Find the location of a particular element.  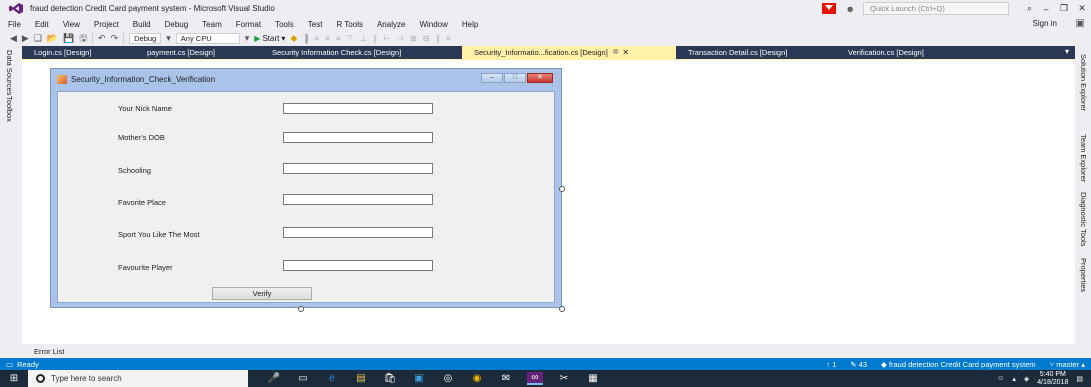

tab-transaction-detail-design: Transaction Detail.cs [Design] is located at coordinates (756, 52).